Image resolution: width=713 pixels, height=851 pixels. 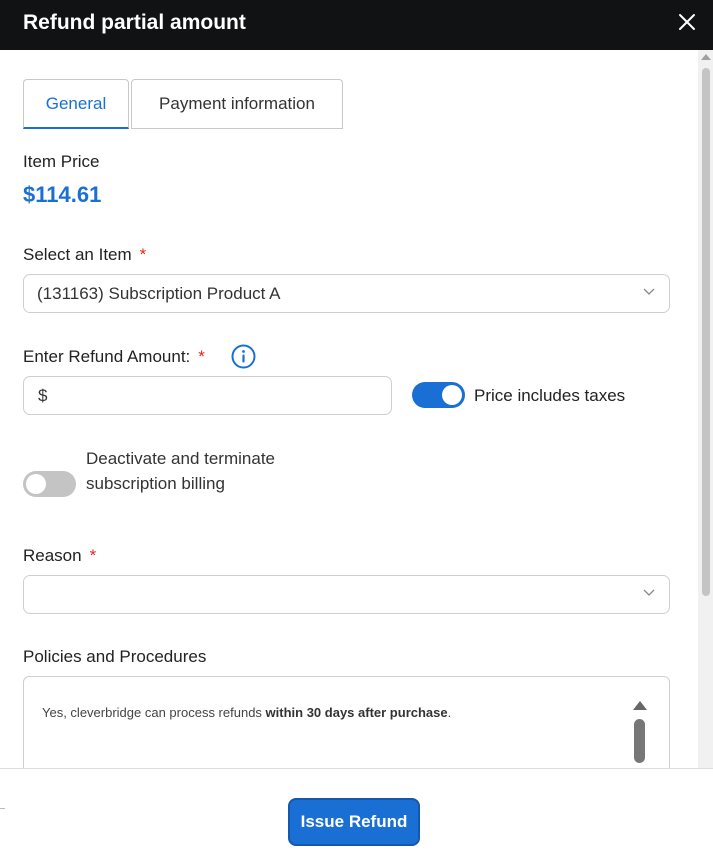 What do you see at coordinates (237, 104) in the screenshot?
I see `tab-payment-information: Payment information` at bounding box center [237, 104].